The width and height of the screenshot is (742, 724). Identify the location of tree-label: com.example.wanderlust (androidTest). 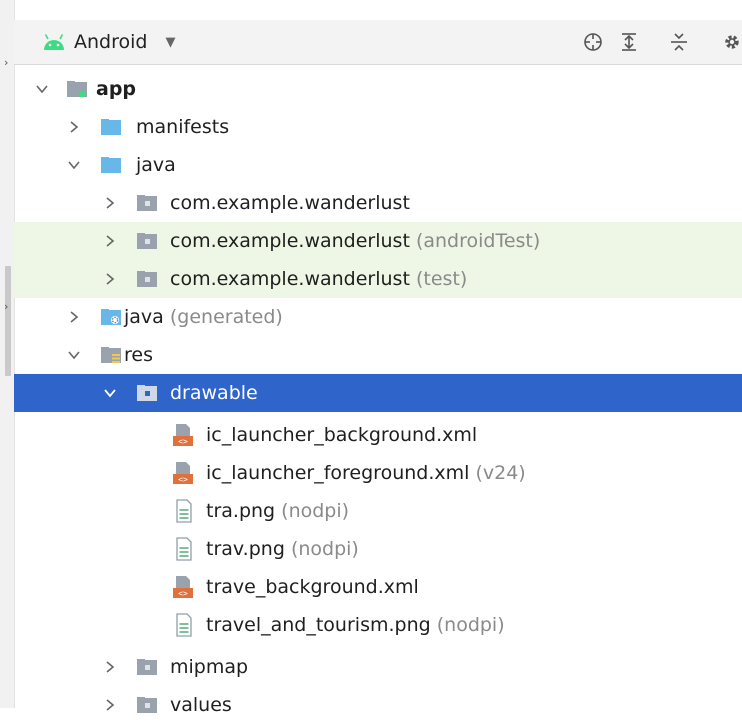
(355, 241).